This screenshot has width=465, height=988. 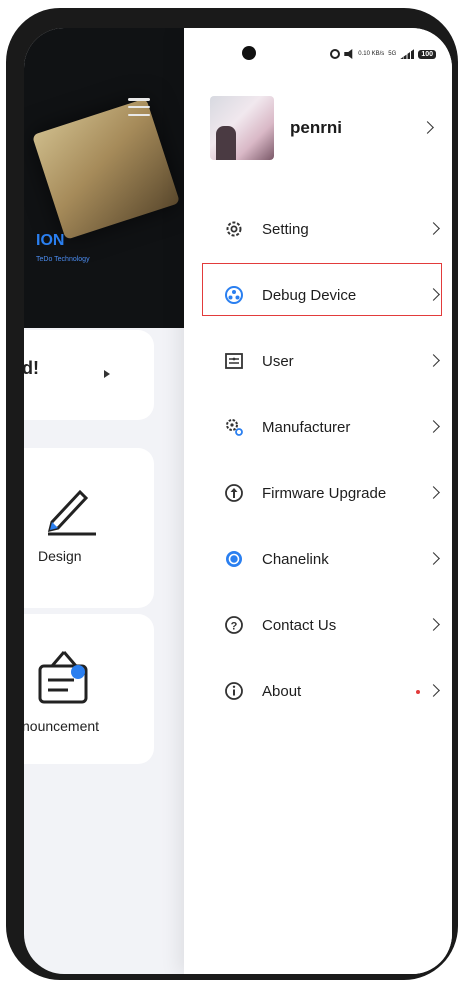 I want to click on menu-item-label: Chanelink, so click(x=295, y=559).